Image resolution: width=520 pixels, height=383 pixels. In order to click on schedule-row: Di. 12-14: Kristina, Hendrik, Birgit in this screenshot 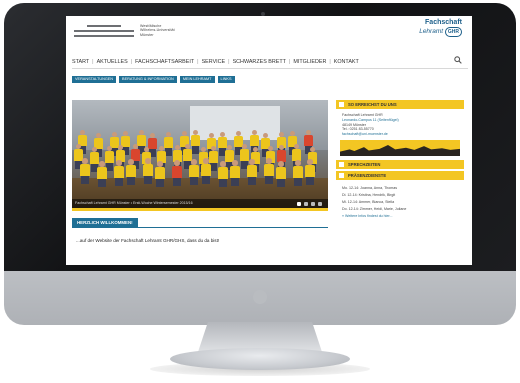, I will do `click(369, 194)`.